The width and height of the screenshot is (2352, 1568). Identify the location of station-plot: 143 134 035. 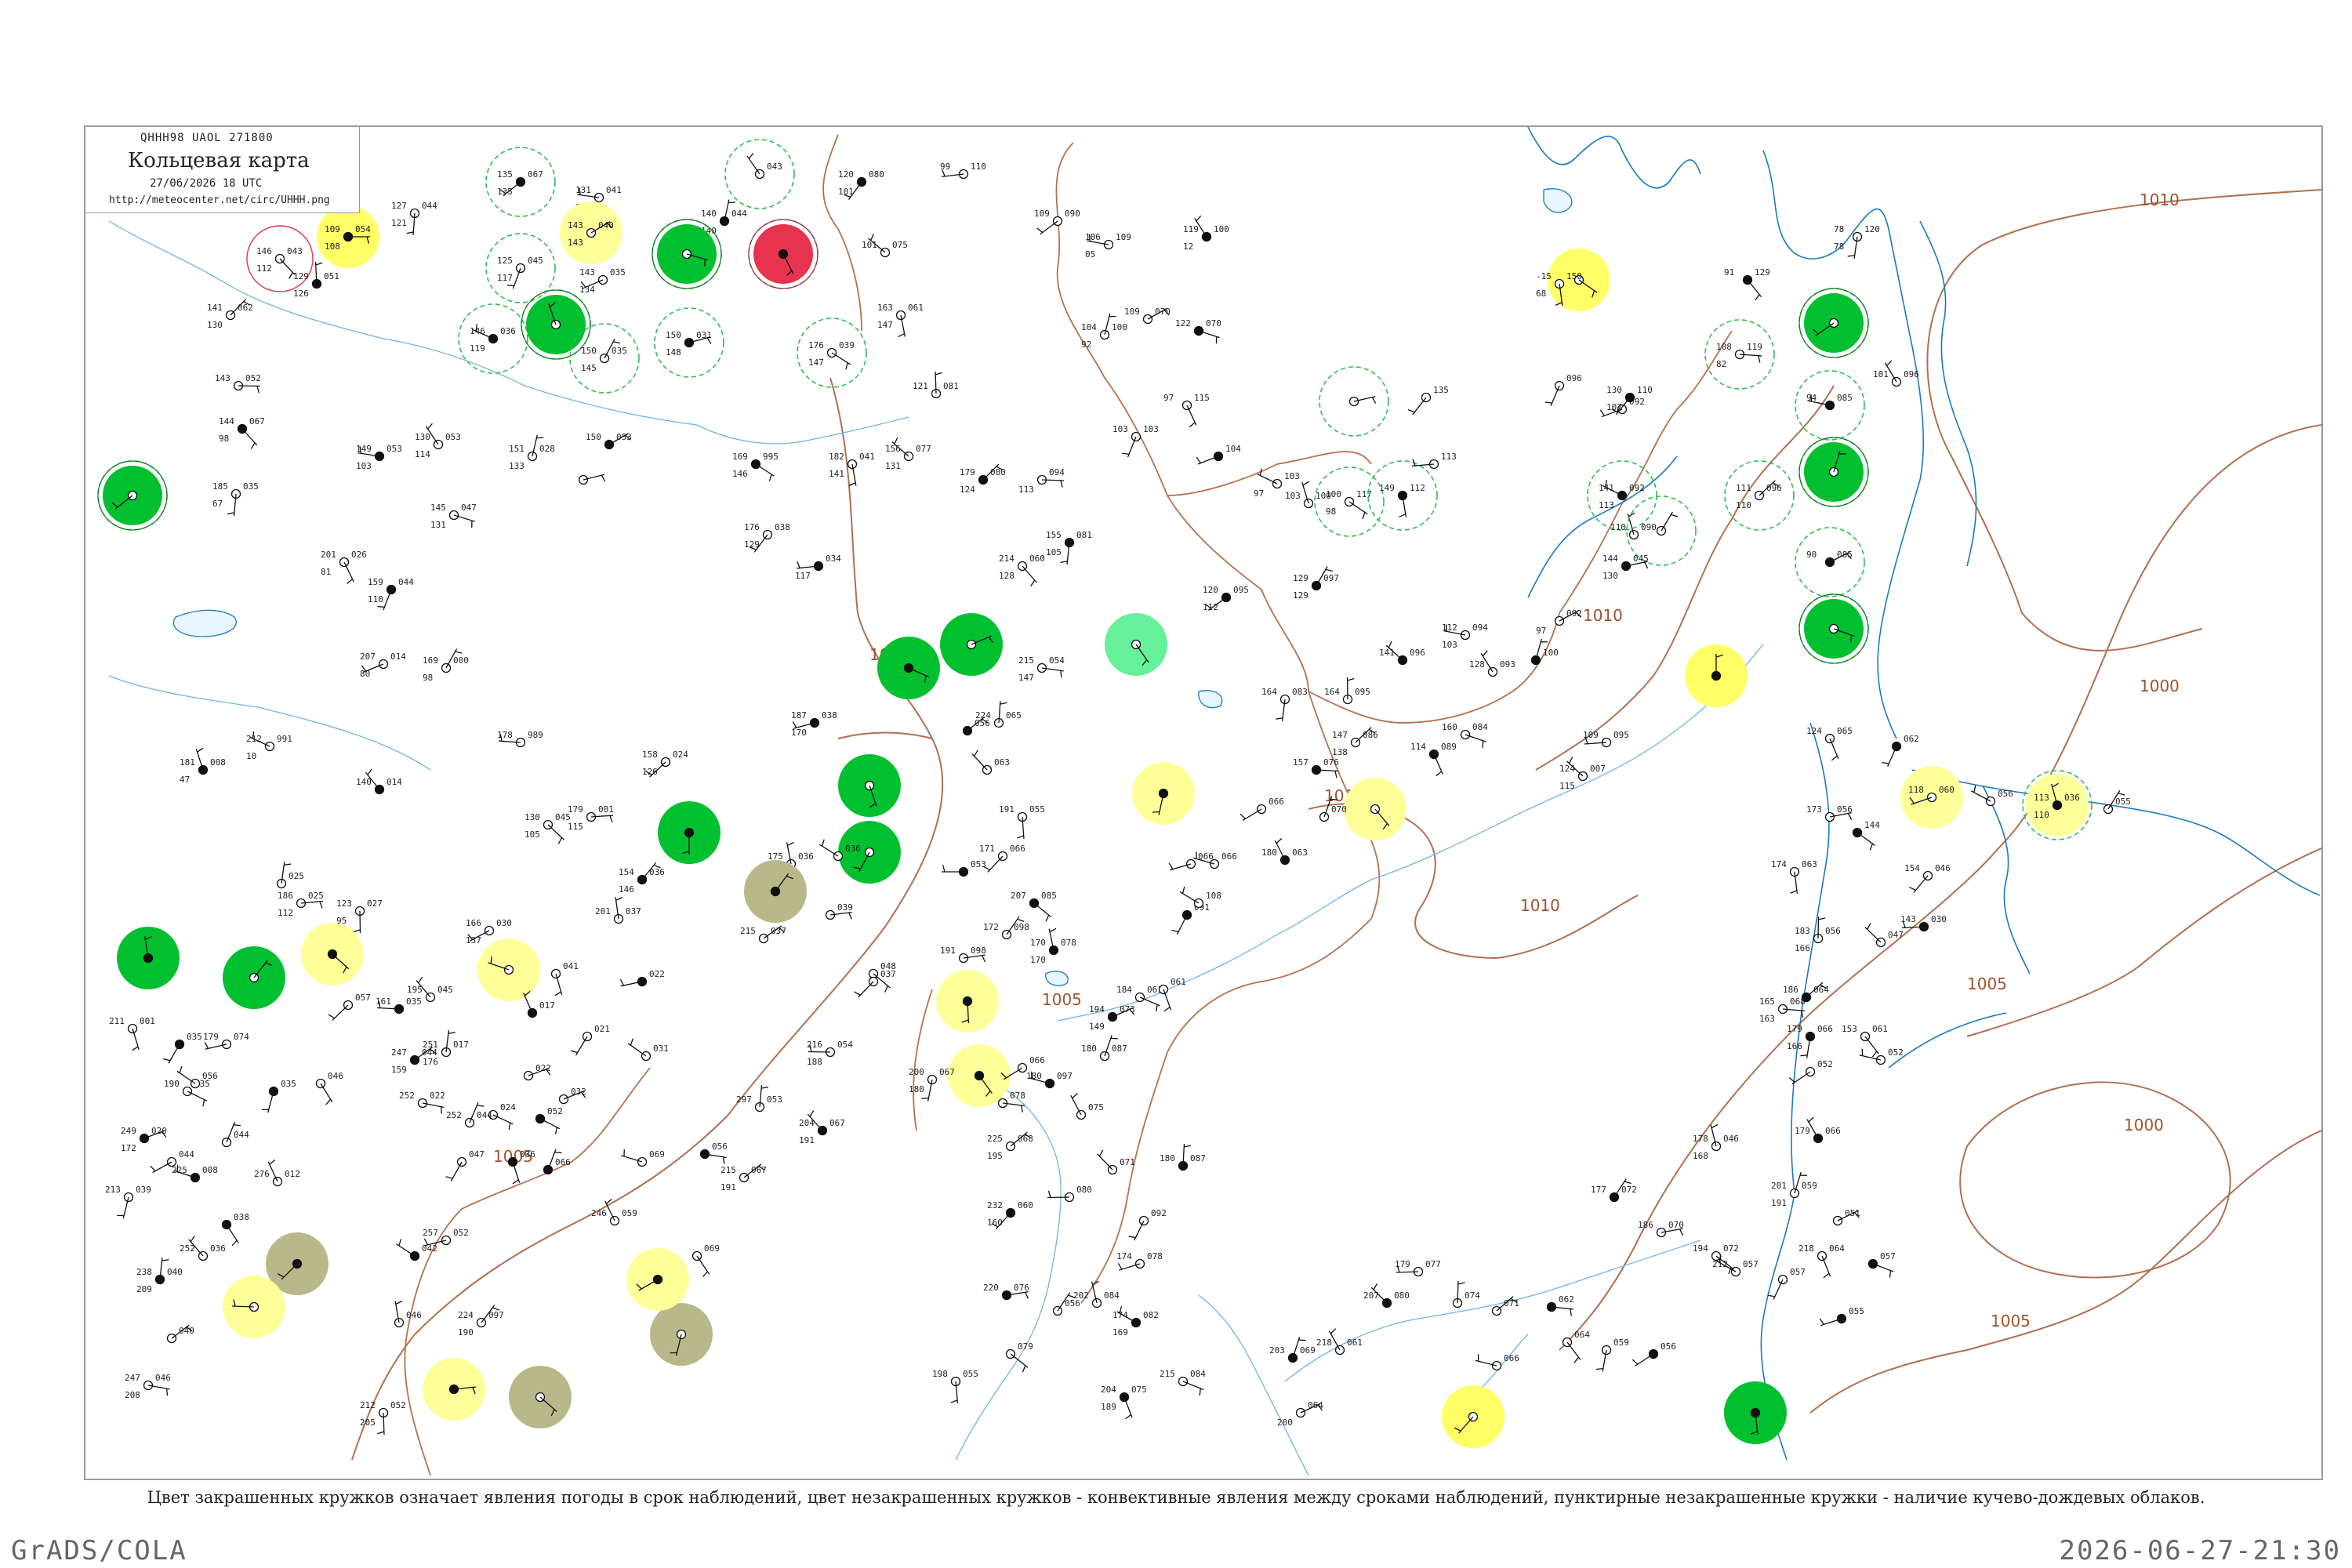
(602, 281).